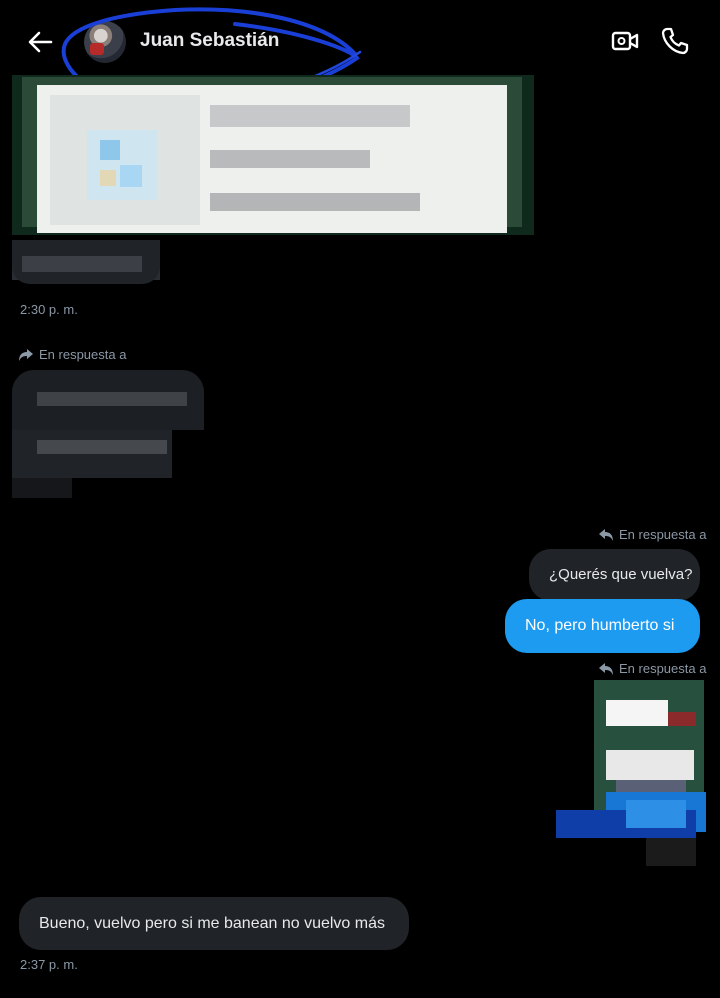 The height and width of the screenshot is (998, 720). I want to click on censored-shared-post, so click(273, 177).